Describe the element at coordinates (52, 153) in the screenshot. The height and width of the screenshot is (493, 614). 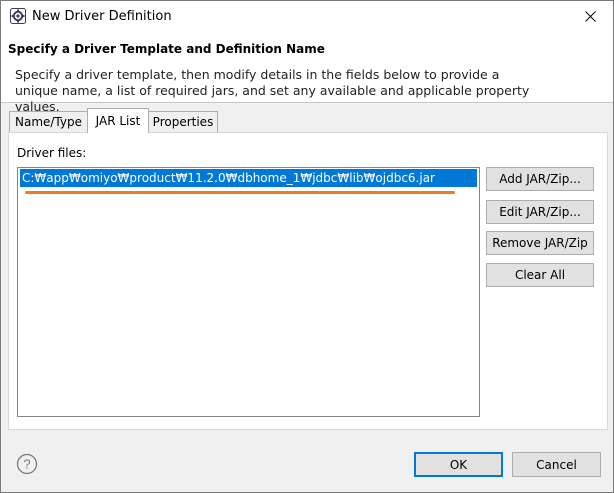
I see `driver-files-label: Driver files:` at that location.